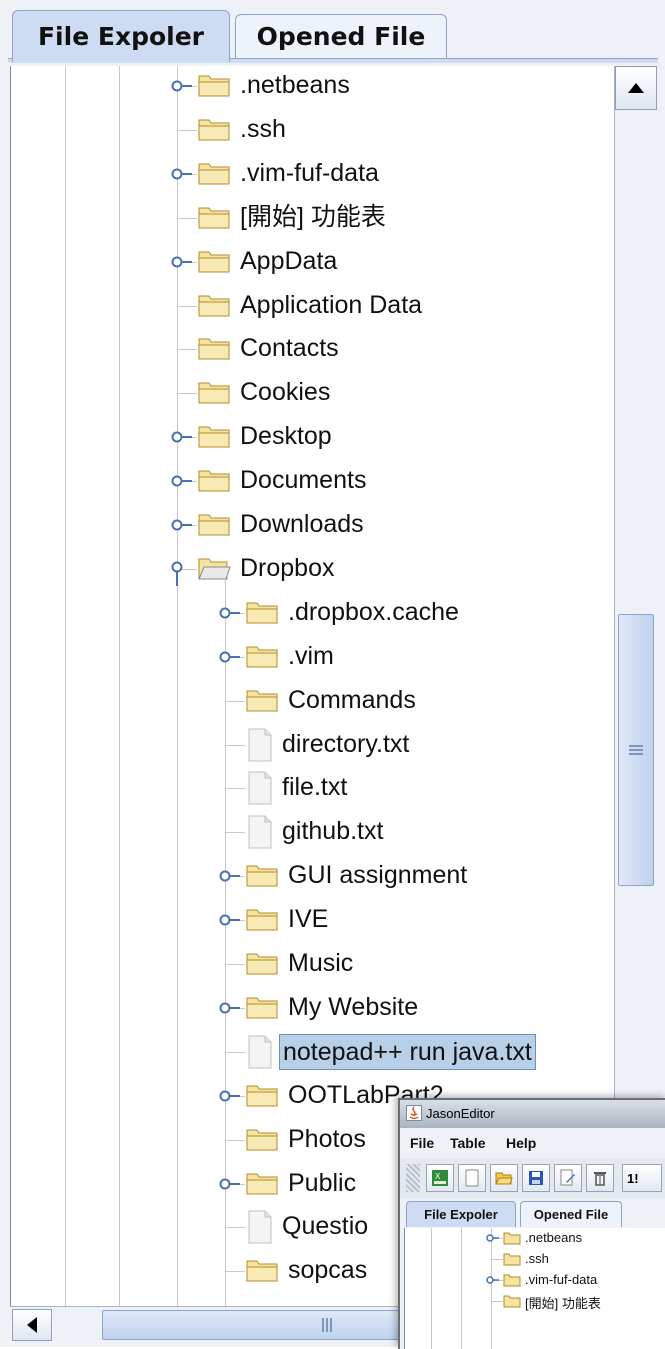  Describe the element at coordinates (532, 1114) in the screenshot. I see `title-bar: JasonEditor` at that location.